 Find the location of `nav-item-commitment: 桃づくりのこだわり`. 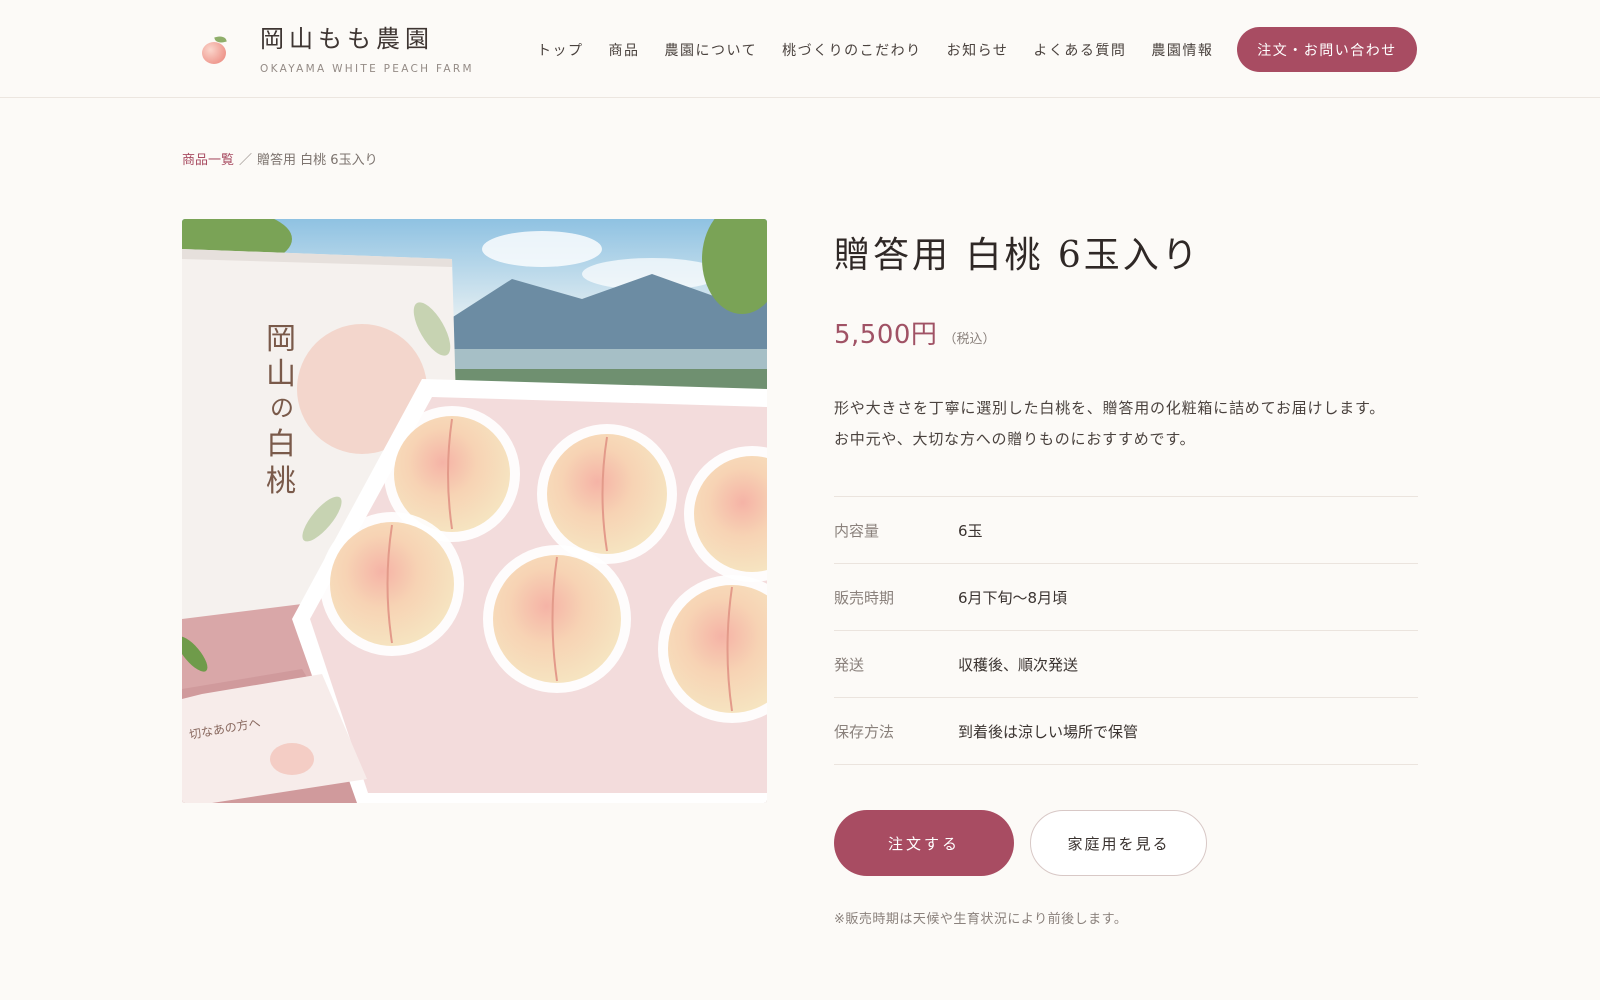

nav-item-commitment: 桃づくりのこだわり is located at coordinates (852, 50).